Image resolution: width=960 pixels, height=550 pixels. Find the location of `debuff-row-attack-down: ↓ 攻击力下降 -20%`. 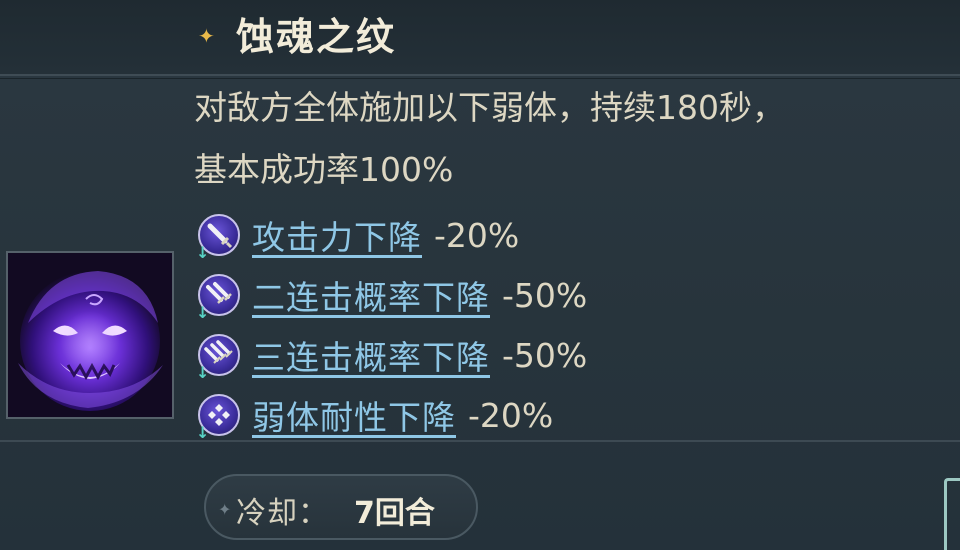

debuff-row-attack-down: ↓ 攻击力下降 -20% is located at coordinates (358, 236).